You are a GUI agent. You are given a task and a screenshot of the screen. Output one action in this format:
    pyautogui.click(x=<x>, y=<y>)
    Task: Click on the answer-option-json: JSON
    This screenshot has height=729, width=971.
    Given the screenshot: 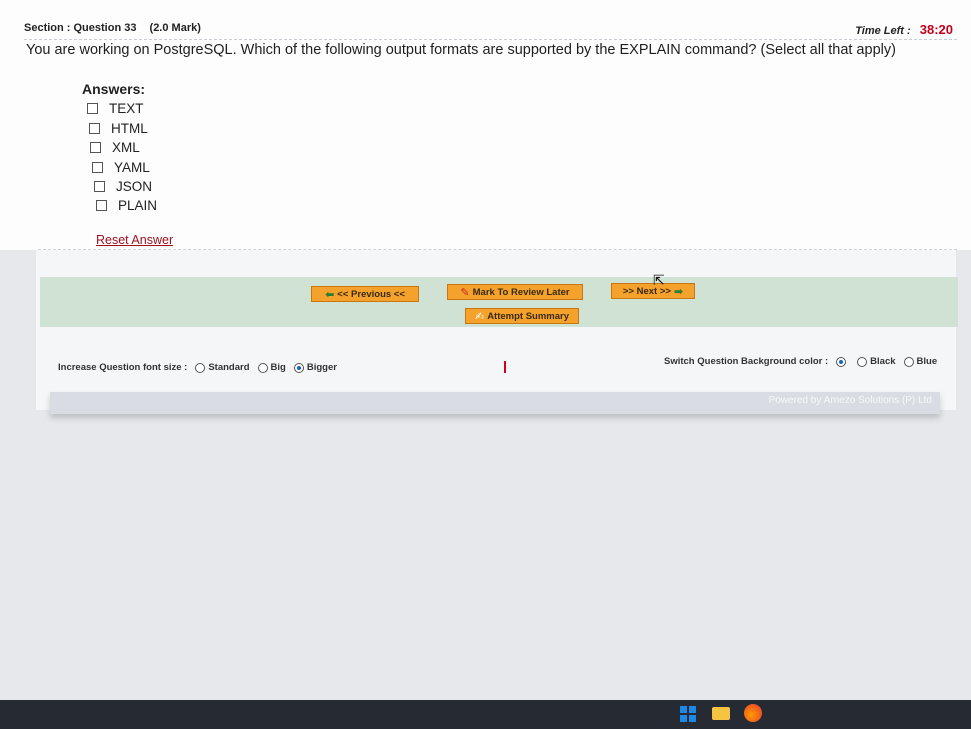 What is the action you would take?
    pyautogui.click(x=123, y=186)
    